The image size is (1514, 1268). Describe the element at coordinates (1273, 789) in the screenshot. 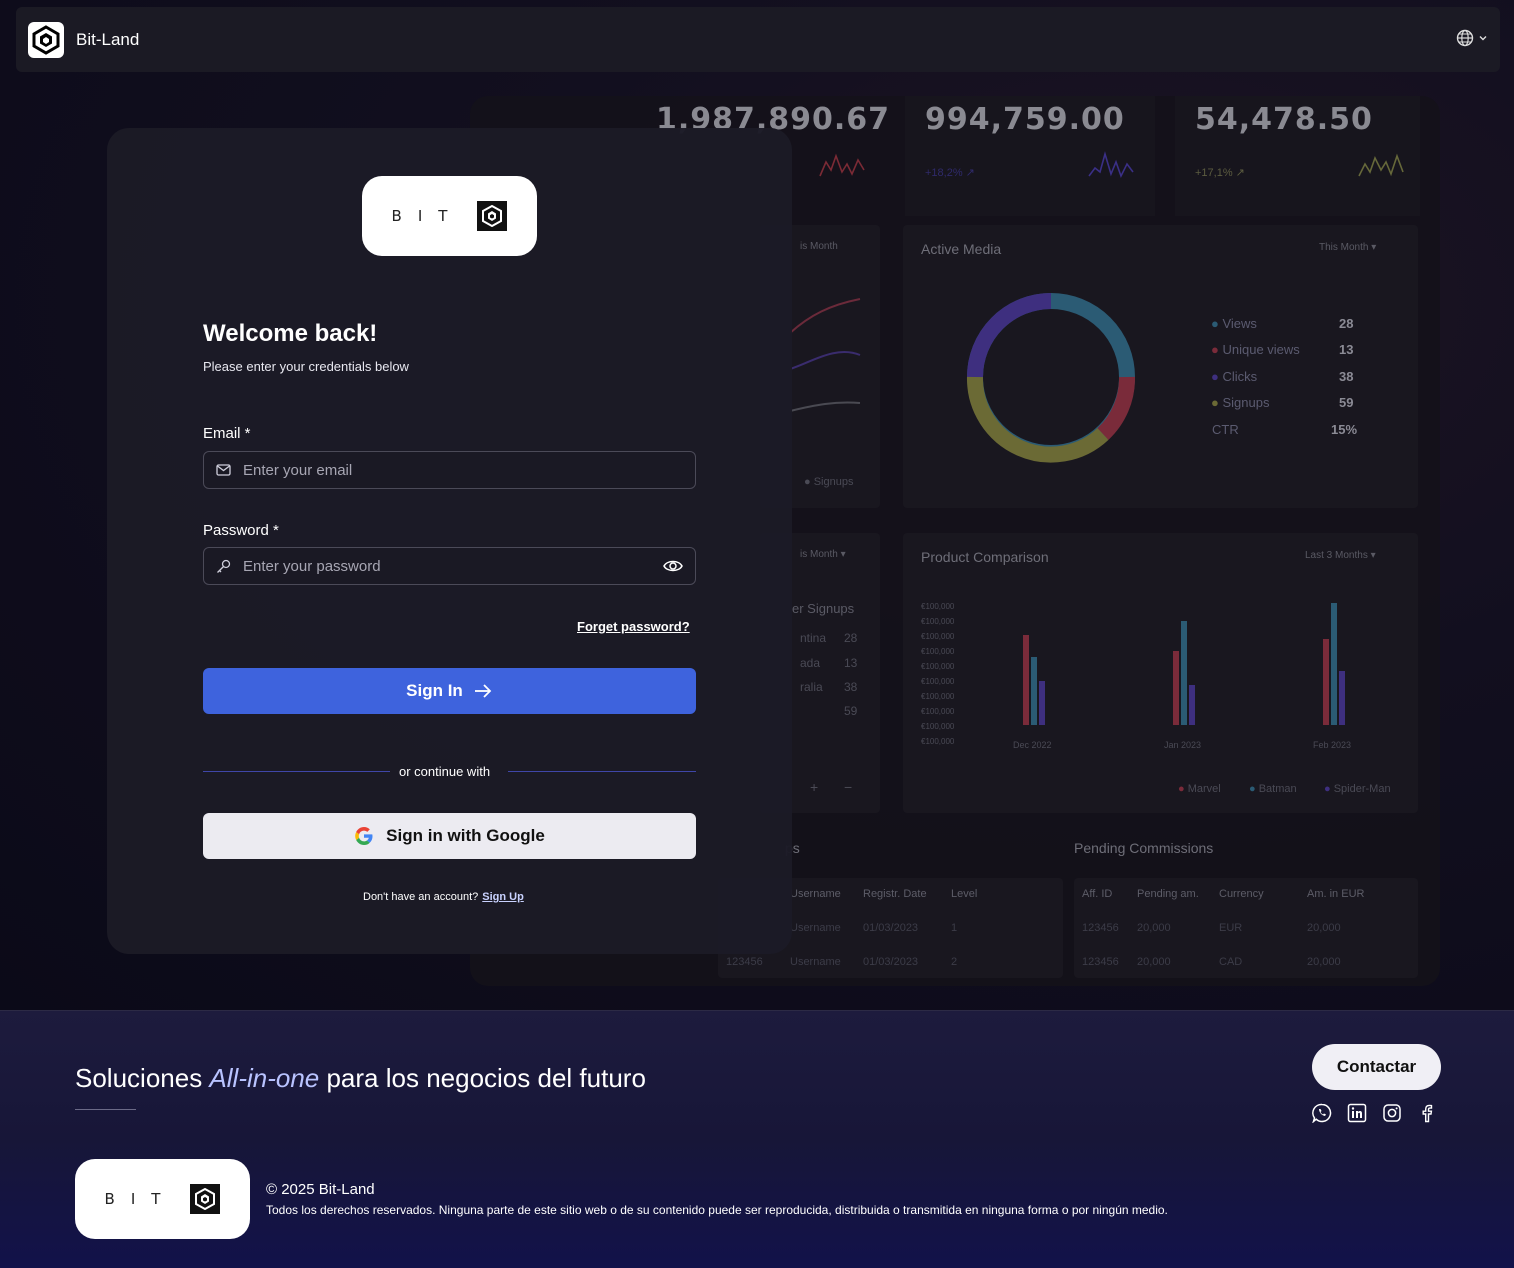

I see `legend-item: ● Batman` at that location.